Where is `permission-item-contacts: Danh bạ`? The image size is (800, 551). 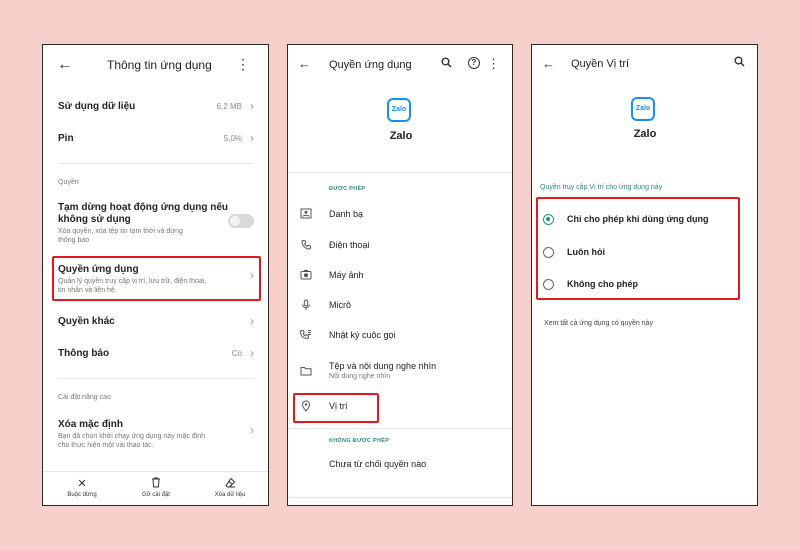
permission-item-contacts: Danh bạ is located at coordinates (400, 218).